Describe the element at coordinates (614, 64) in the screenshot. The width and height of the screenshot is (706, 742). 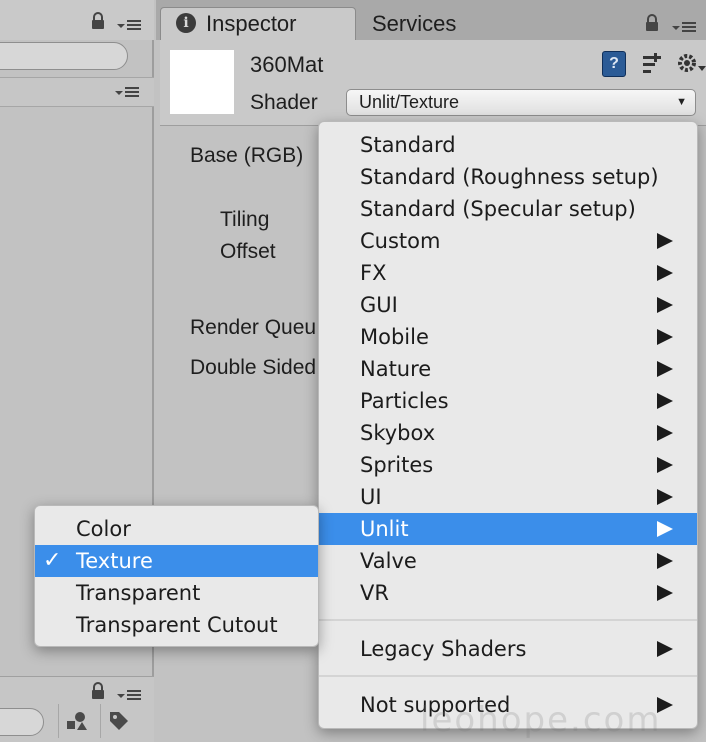
I see `help-book-icon: ?` at that location.